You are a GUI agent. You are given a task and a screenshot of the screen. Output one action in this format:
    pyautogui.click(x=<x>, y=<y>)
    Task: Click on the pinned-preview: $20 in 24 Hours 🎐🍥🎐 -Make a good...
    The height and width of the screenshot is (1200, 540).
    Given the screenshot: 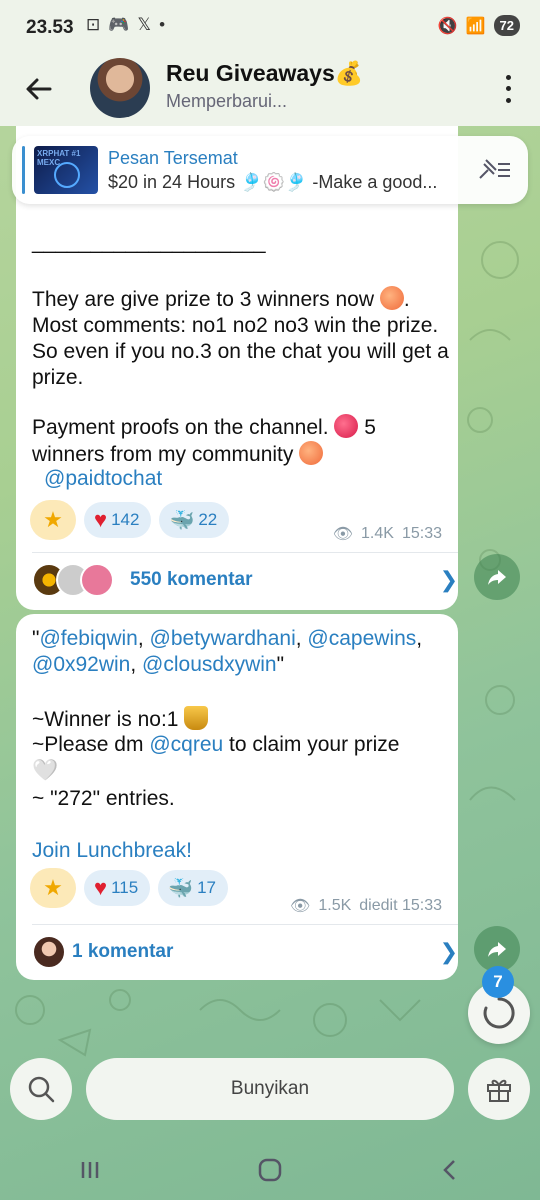 What is the action you would take?
    pyautogui.click(x=273, y=182)
    